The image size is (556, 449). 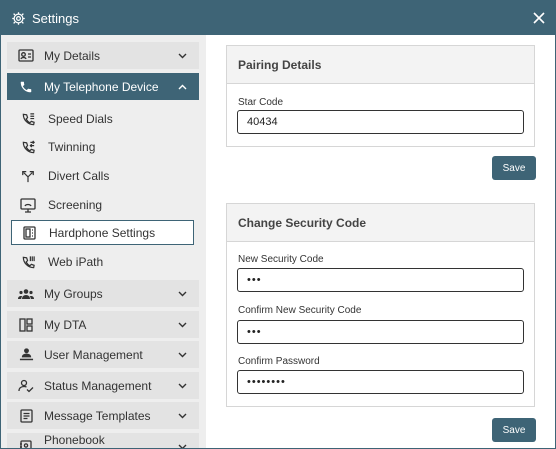 I want to click on window-title: Settings, so click(x=55, y=18).